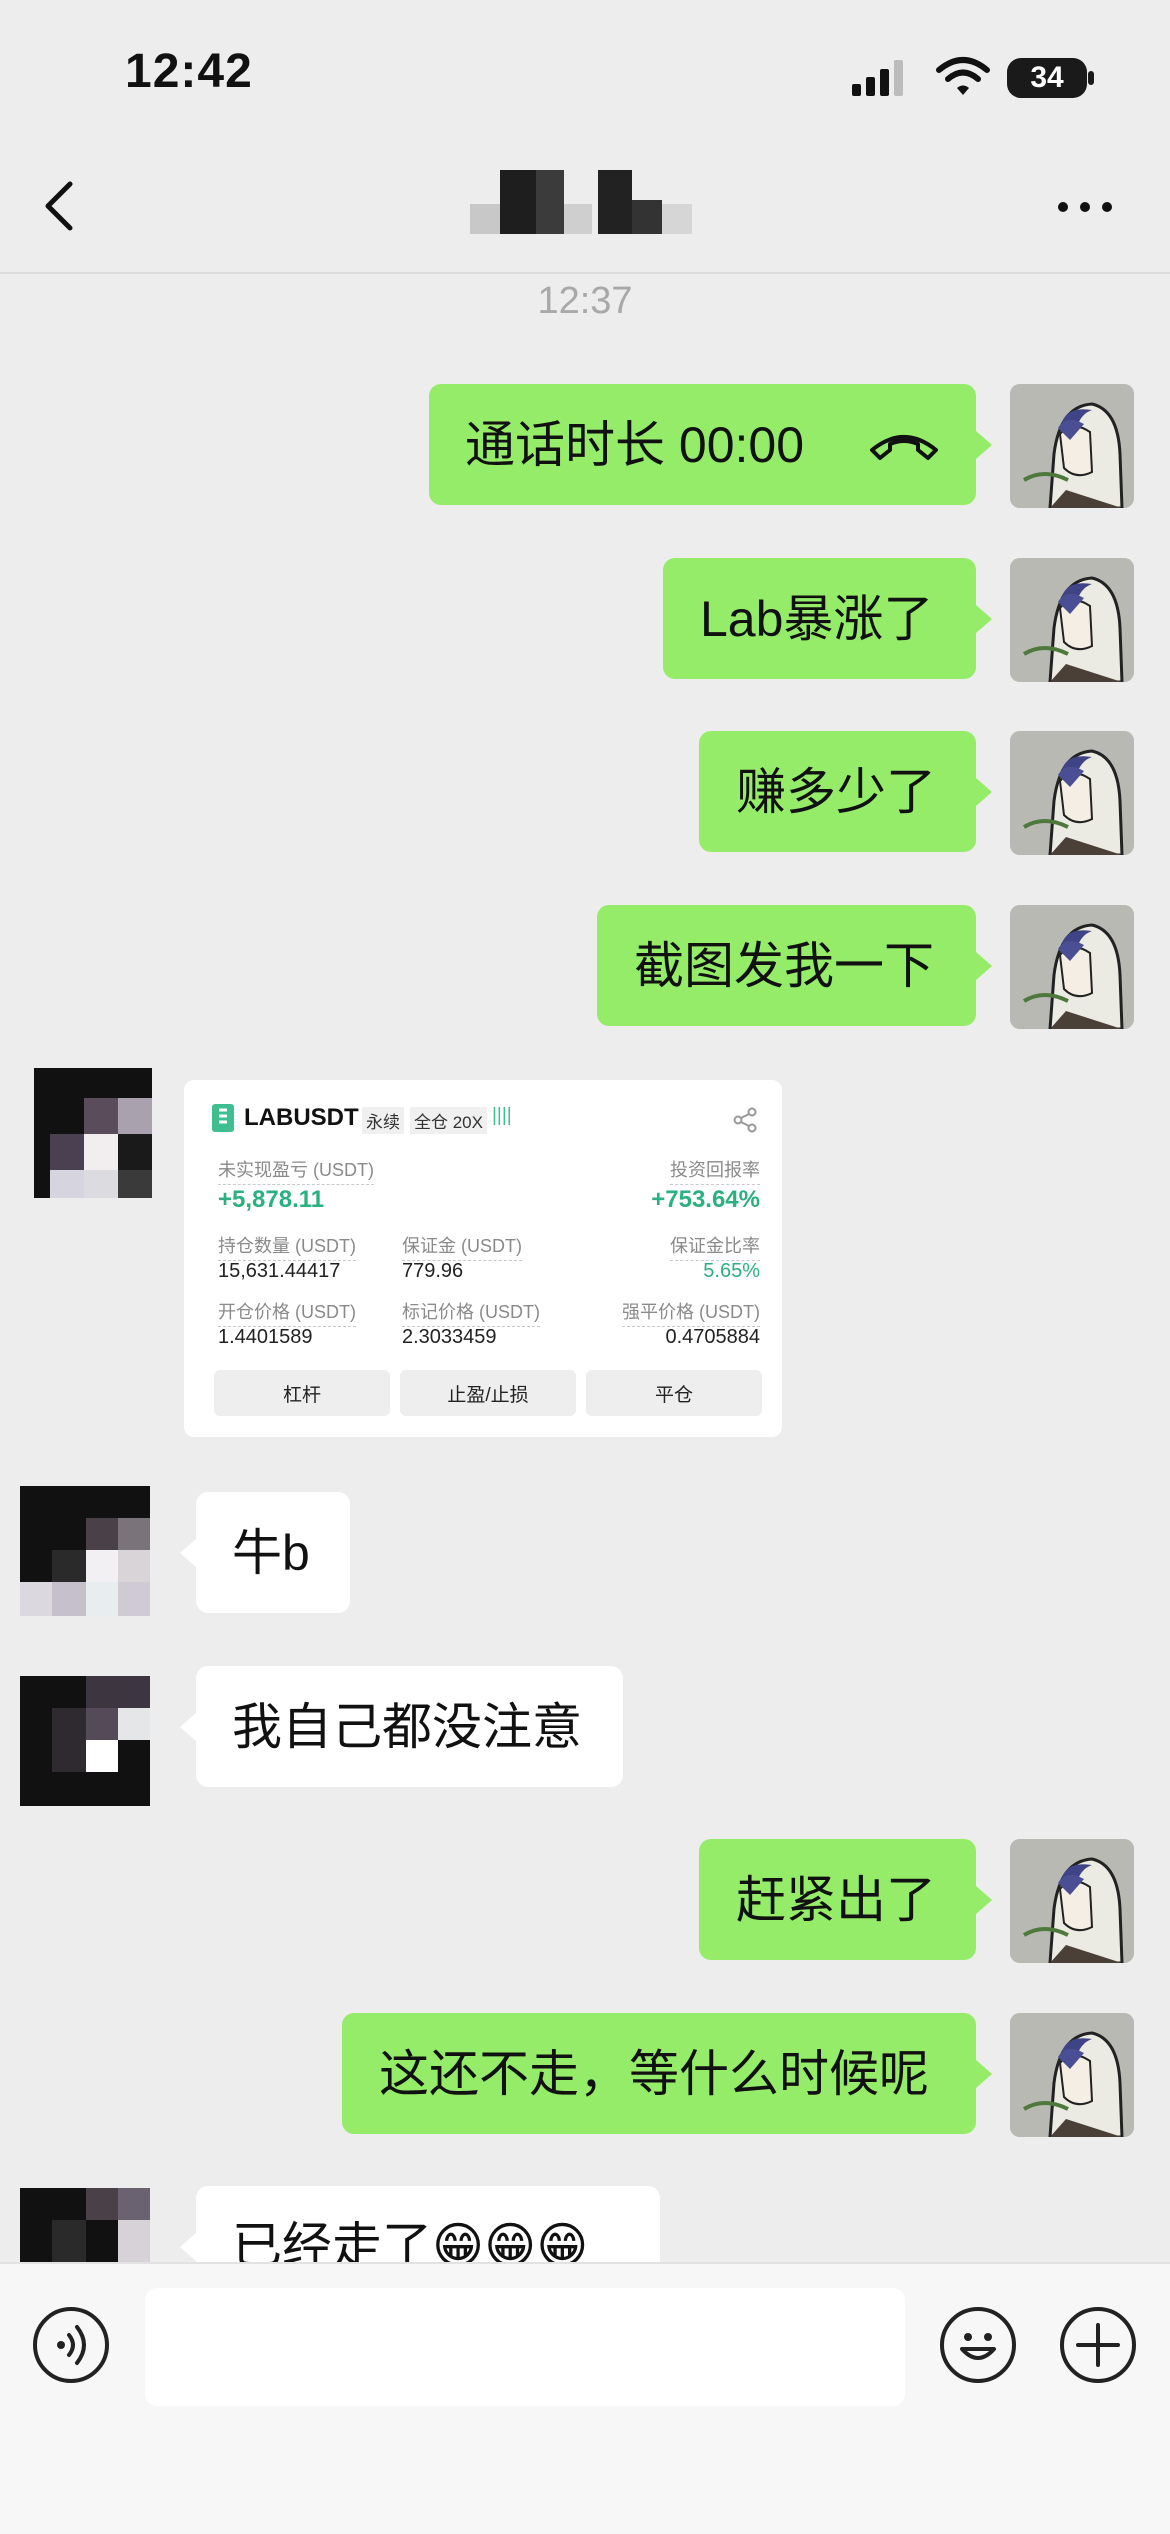  What do you see at coordinates (302, 1393) in the screenshot?
I see `leverage-button: 杠杆` at bounding box center [302, 1393].